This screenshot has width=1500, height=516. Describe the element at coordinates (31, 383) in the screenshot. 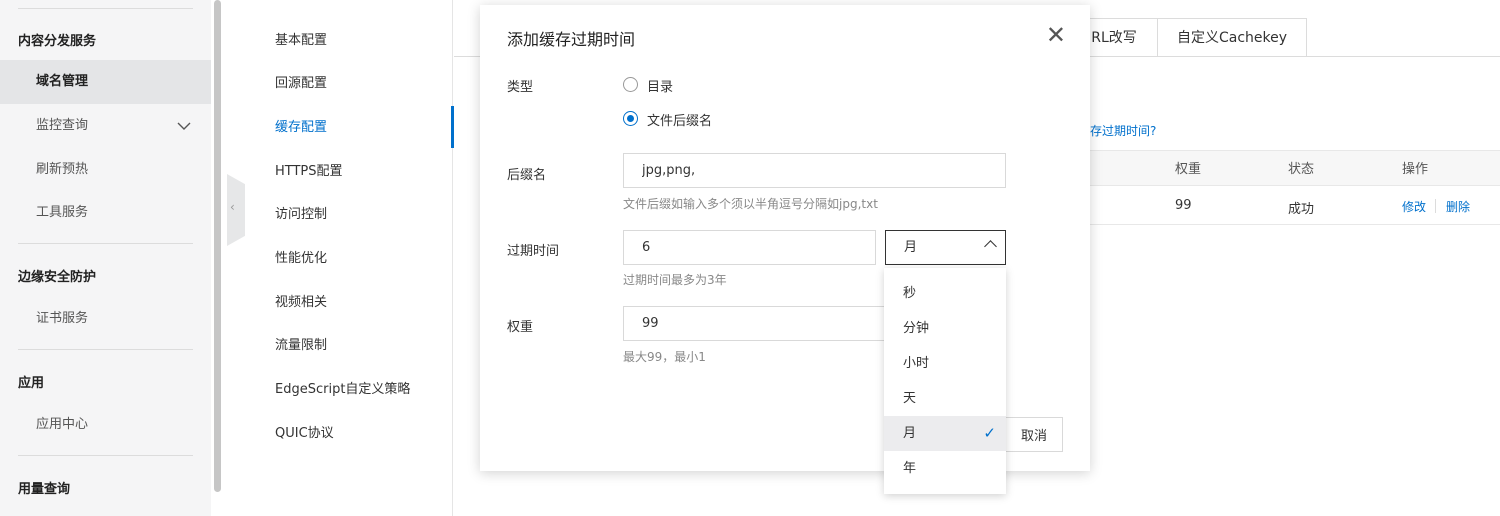

I see `sidebar-section-apps: 应用` at that location.